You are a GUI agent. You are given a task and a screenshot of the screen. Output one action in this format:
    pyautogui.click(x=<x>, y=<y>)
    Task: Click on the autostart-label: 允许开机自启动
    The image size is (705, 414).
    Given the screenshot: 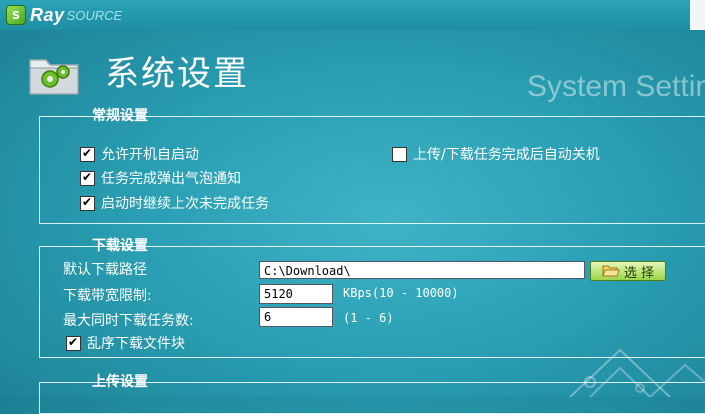 What is the action you would take?
    pyautogui.click(x=150, y=155)
    